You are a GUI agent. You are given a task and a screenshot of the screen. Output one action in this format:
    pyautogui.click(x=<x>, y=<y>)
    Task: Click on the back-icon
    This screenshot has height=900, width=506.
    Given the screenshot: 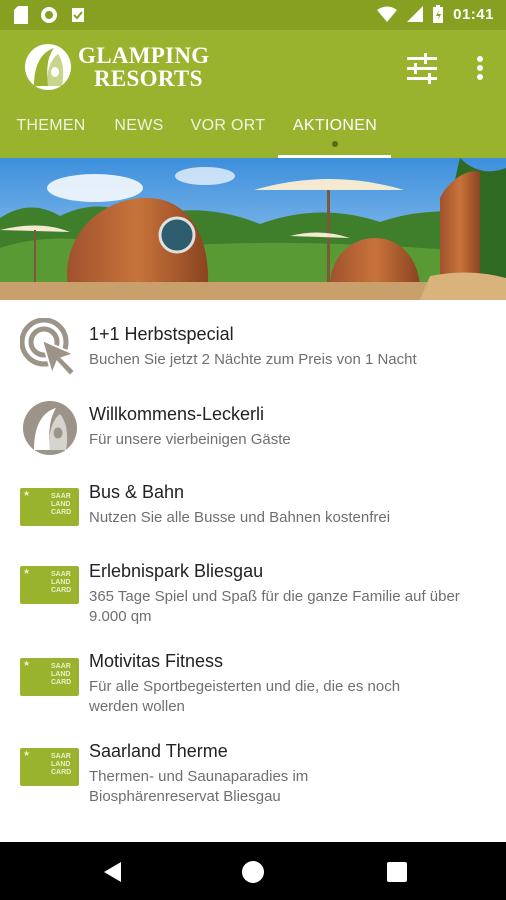 What is the action you would take?
    pyautogui.click(x=112, y=872)
    